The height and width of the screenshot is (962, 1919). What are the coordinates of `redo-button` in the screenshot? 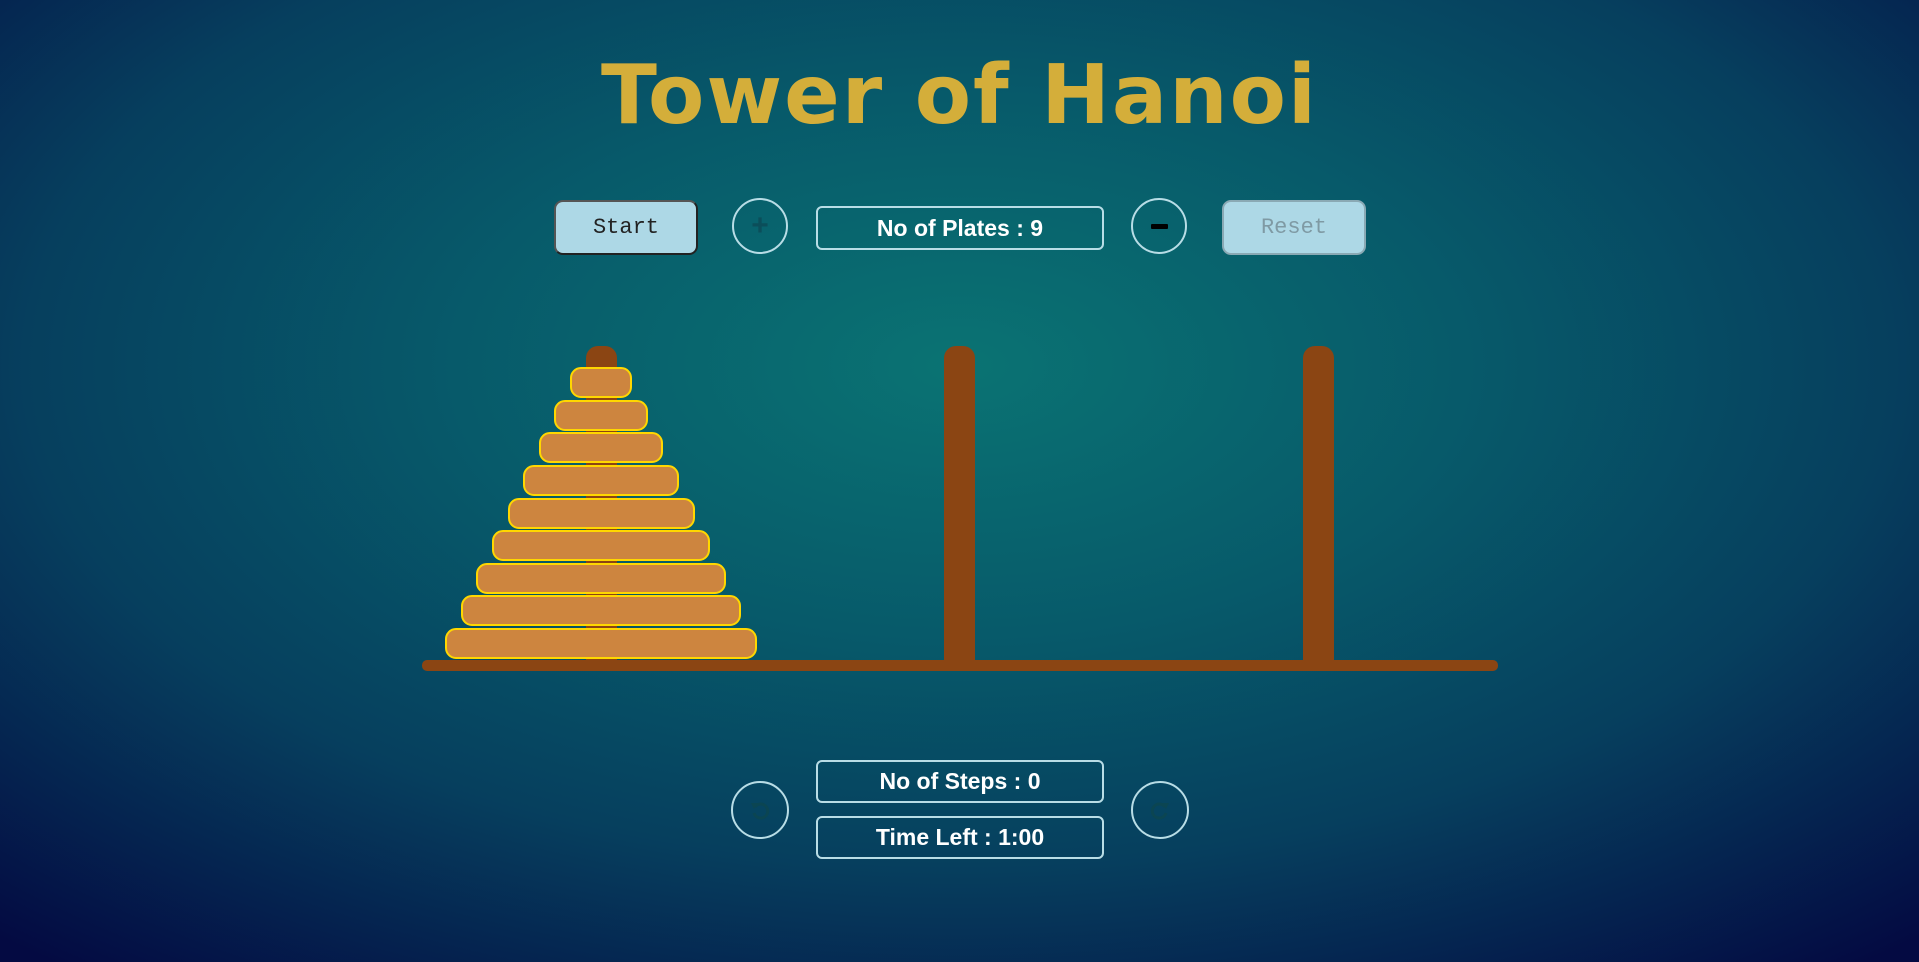 It's located at (1160, 810).